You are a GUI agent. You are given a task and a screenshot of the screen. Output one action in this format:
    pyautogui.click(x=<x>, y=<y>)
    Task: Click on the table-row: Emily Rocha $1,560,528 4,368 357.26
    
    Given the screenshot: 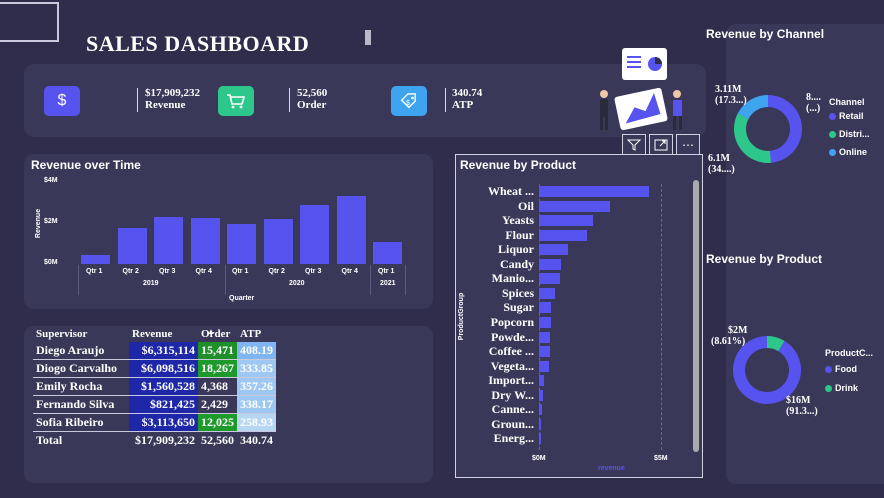 What is the action you would take?
    pyautogui.click(x=154, y=386)
    